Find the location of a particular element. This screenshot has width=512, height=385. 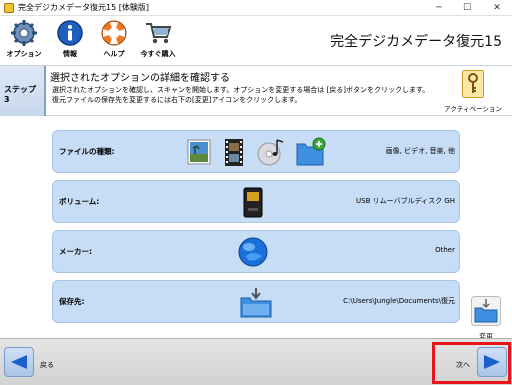

save-to-row: 保存先: C:\Users\Jungle\Documents\復元 is located at coordinates (256, 301).